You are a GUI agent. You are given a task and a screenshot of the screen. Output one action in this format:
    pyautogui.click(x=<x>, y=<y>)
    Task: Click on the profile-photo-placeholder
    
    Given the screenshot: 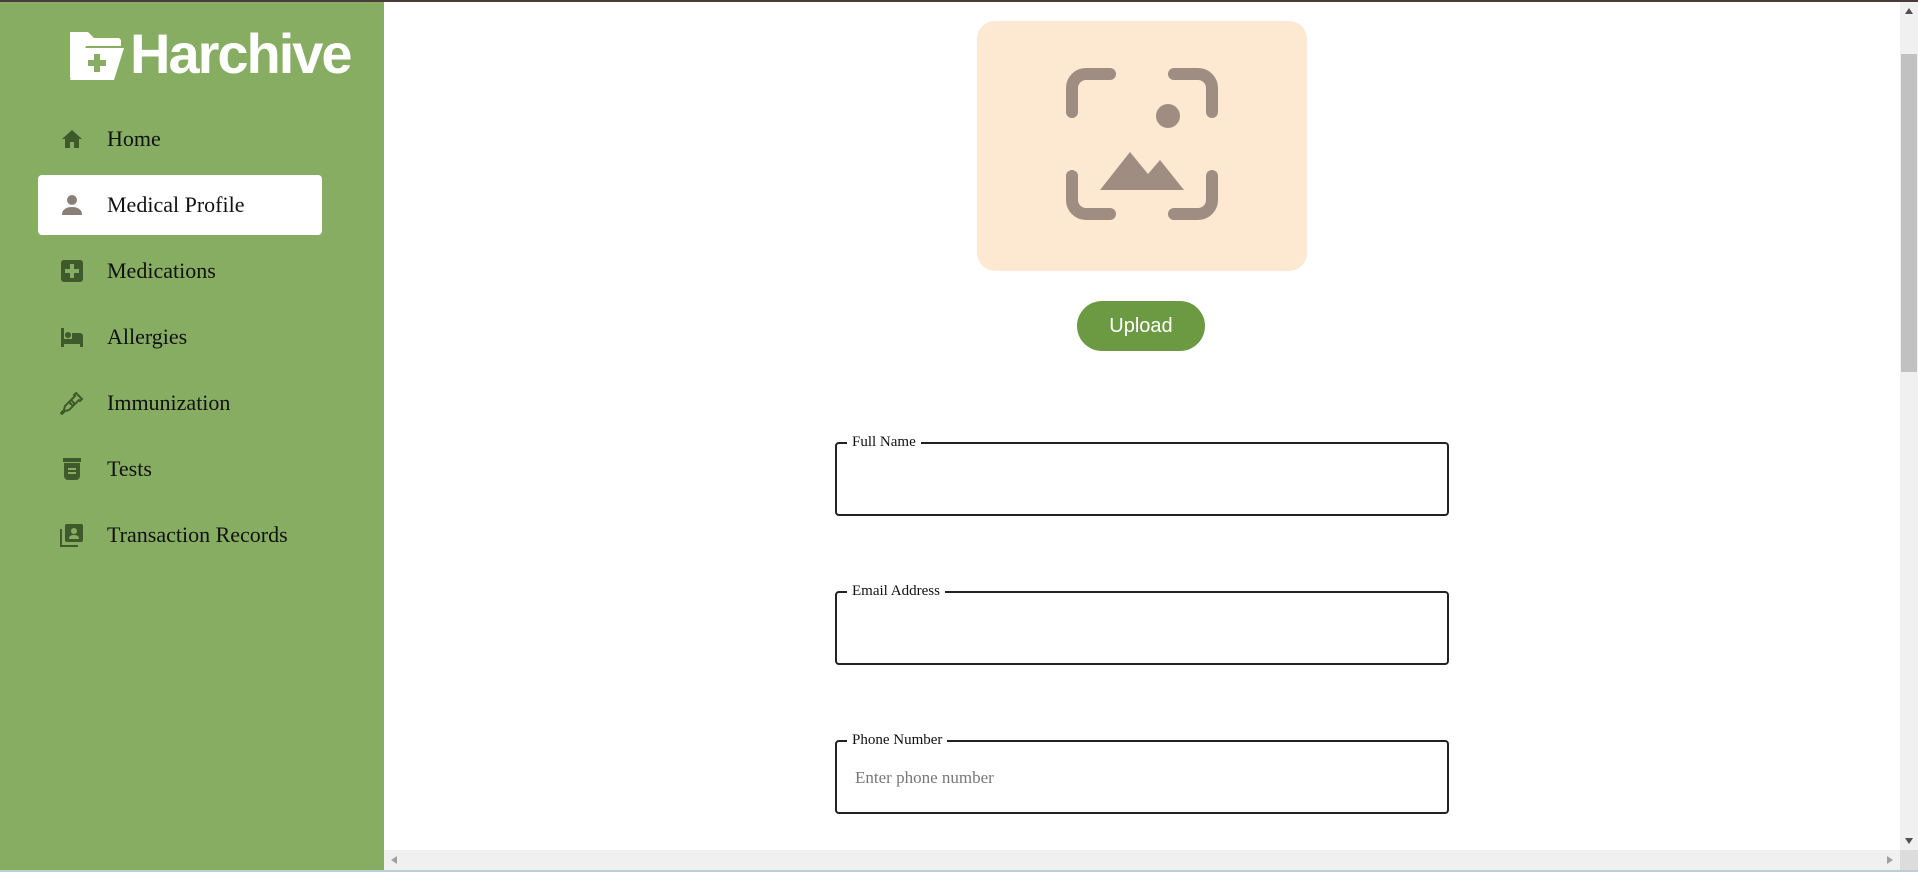 What is the action you would take?
    pyautogui.click(x=1142, y=146)
    